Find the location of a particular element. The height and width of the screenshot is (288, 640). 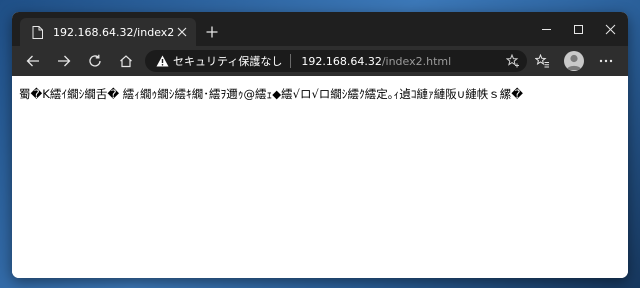

maximize-button is located at coordinates (578, 29).